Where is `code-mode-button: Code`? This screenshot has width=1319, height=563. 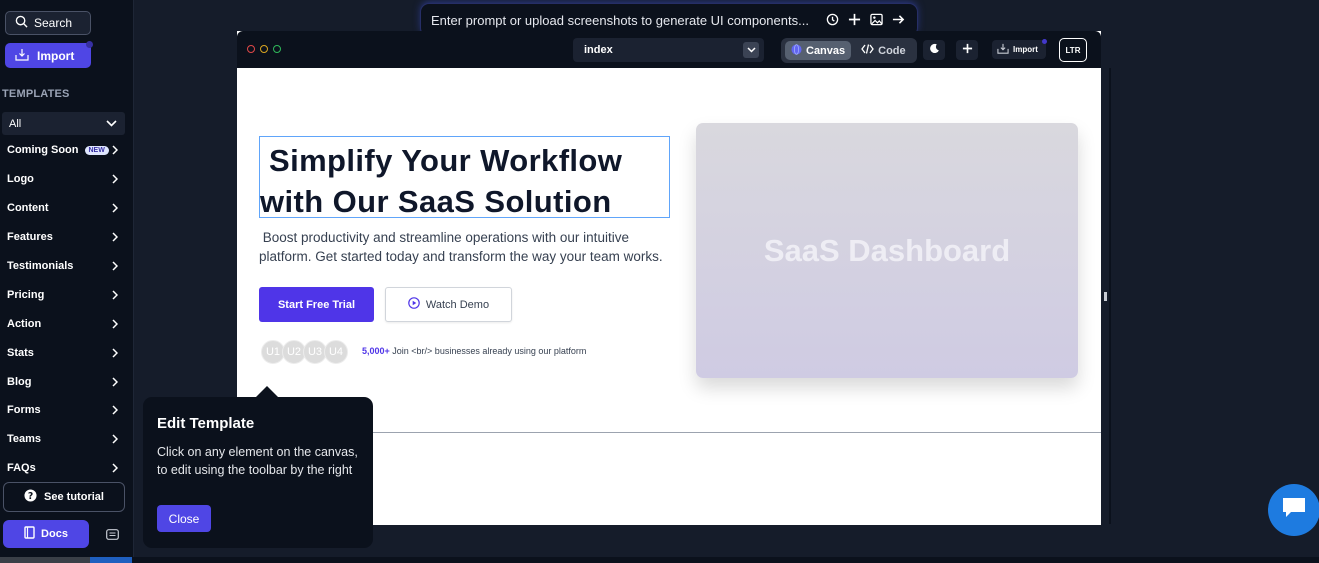 code-mode-button: Code is located at coordinates (883, 50).